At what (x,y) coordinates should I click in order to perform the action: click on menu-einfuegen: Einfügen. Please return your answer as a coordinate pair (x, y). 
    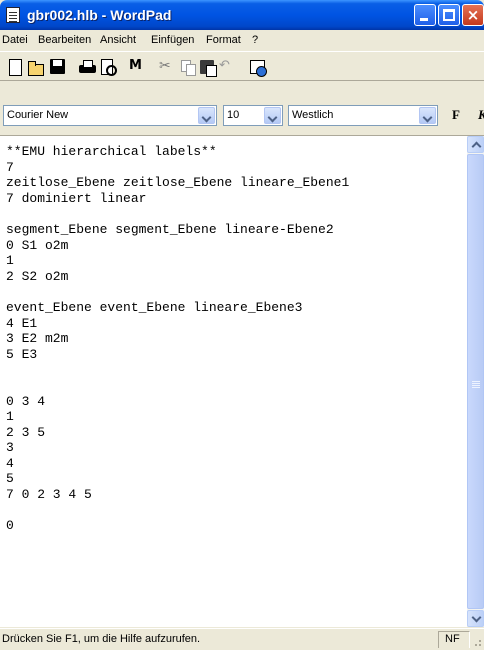
    Looking at the image, I should click on (172, 40).